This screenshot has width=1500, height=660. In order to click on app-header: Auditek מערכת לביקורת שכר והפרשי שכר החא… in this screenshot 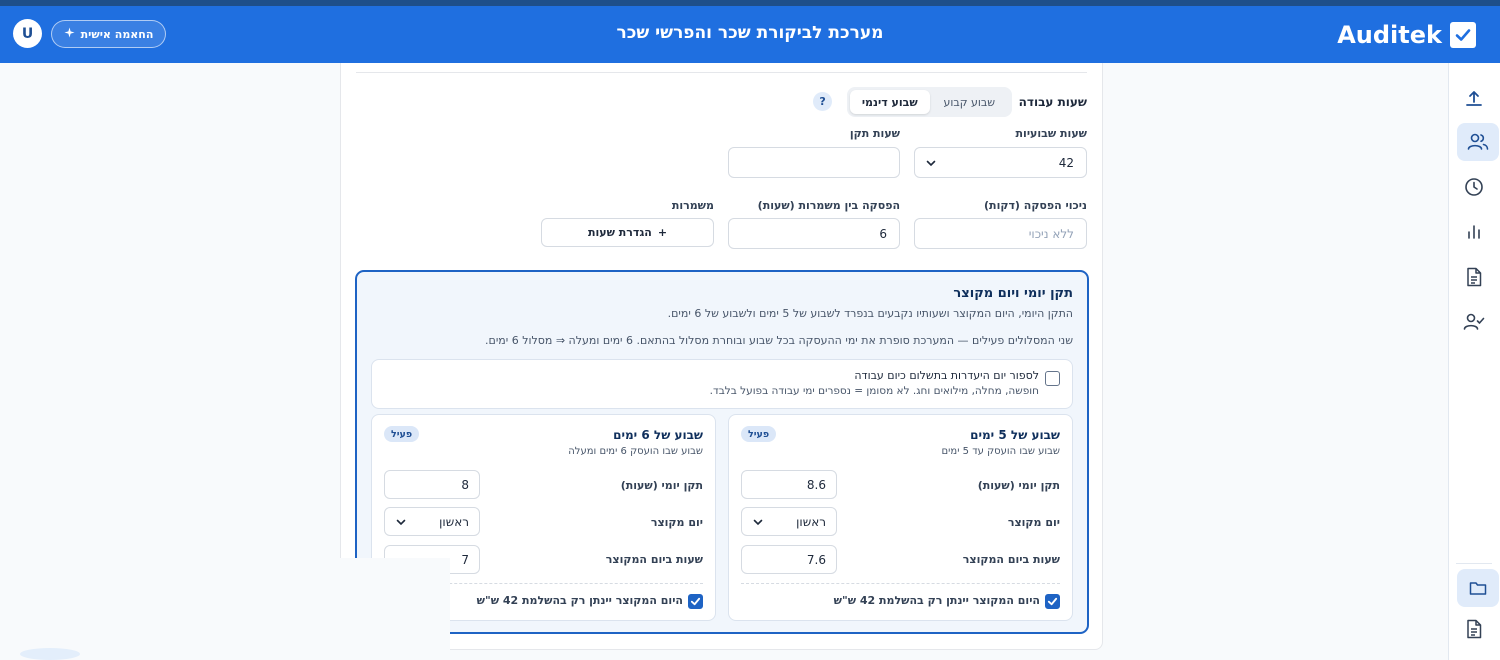, I will do `click(750, 34)`.